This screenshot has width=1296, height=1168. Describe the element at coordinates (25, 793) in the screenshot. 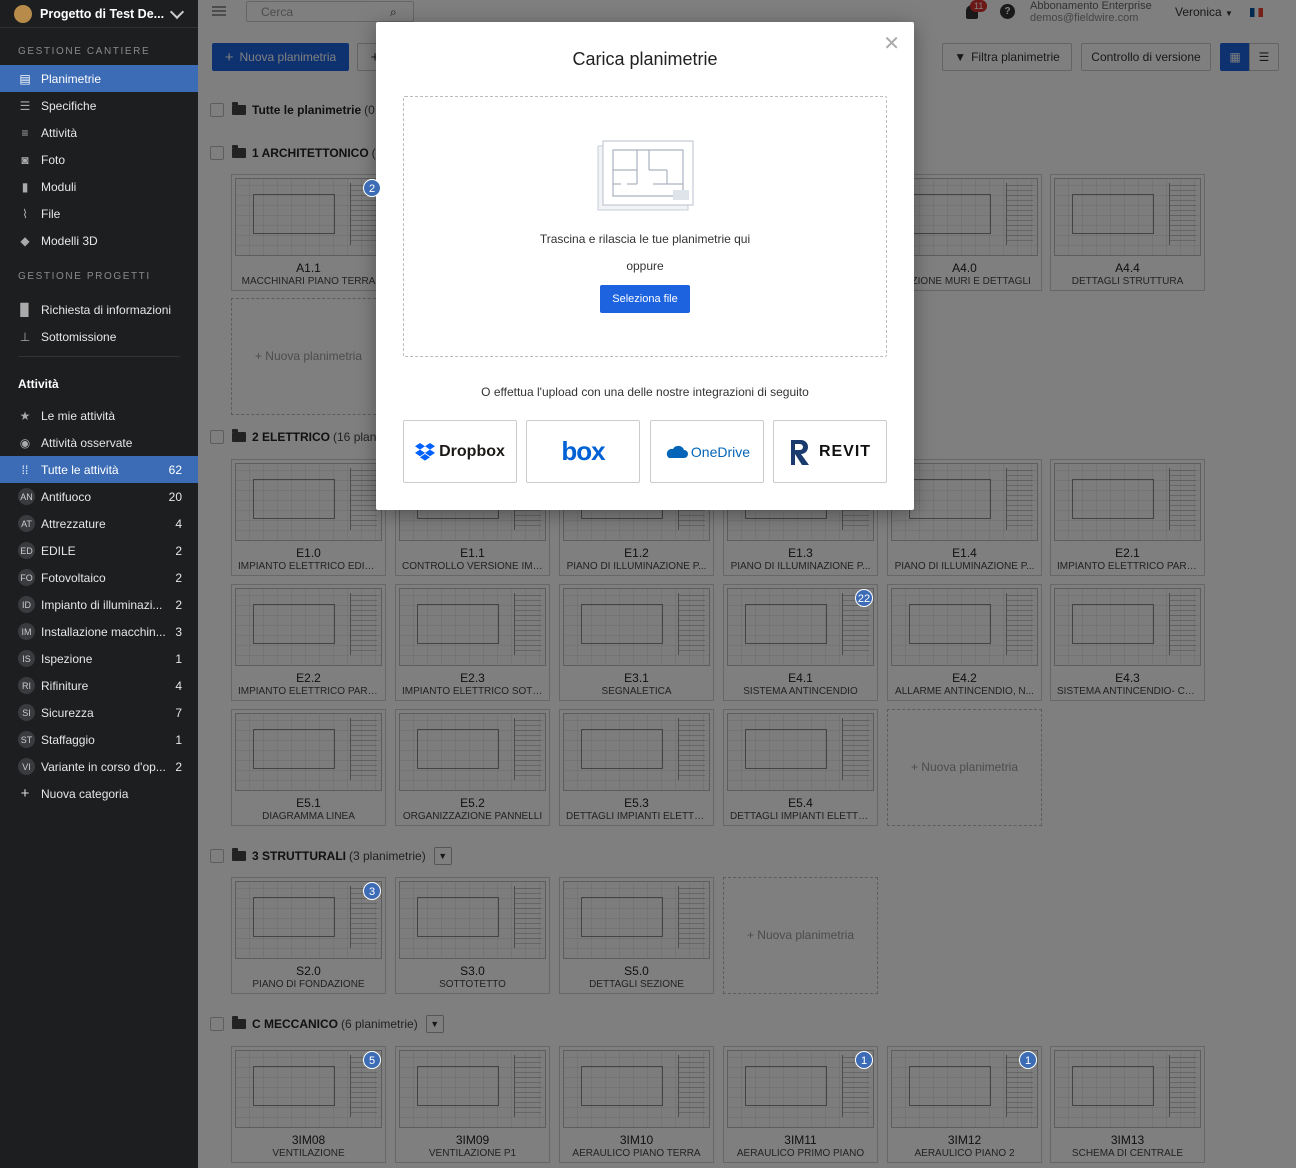

I see `plus-icon: +` at that location.